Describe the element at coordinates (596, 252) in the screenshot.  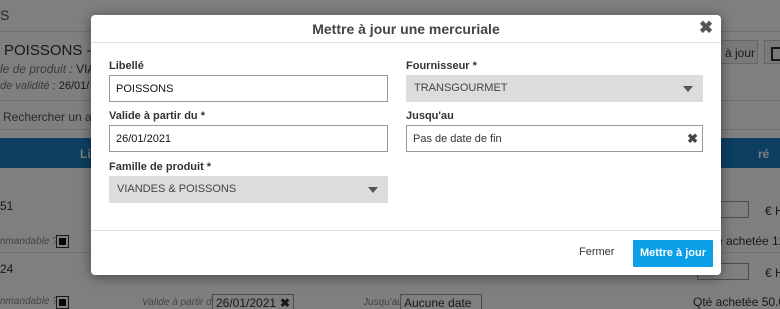
I see `cancel-button: Fermer` at that location.